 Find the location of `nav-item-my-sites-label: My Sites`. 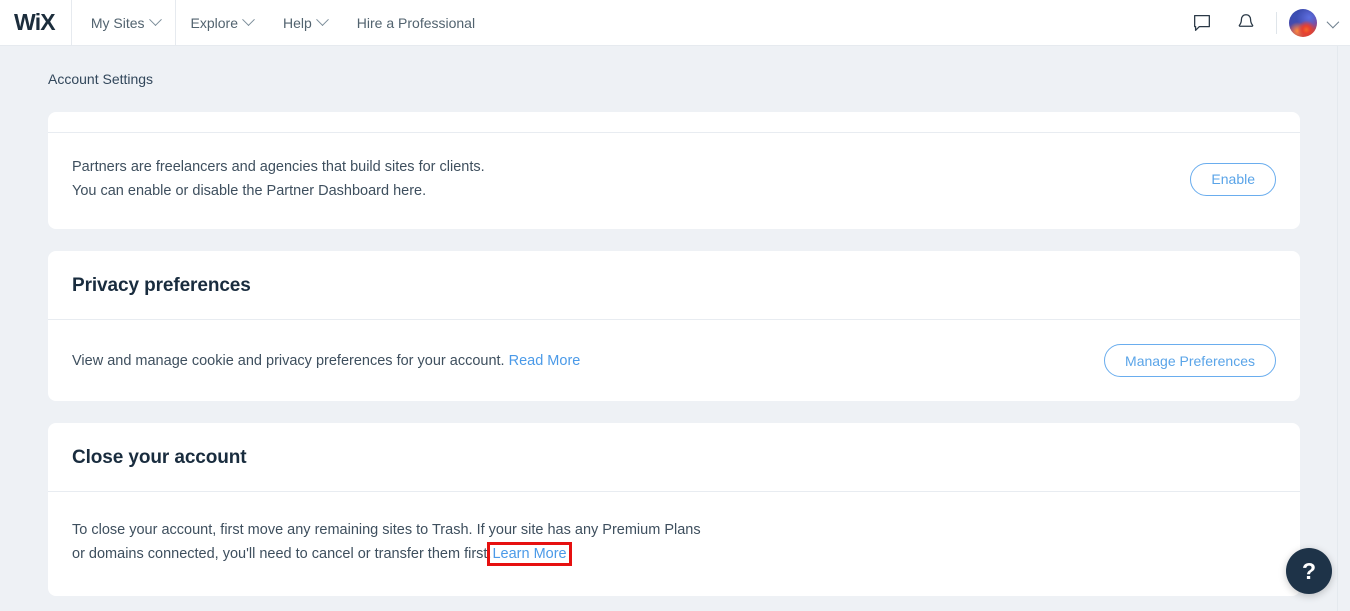

nav-item-my-sites-label: My Sites is located at coordinates (117, 22).